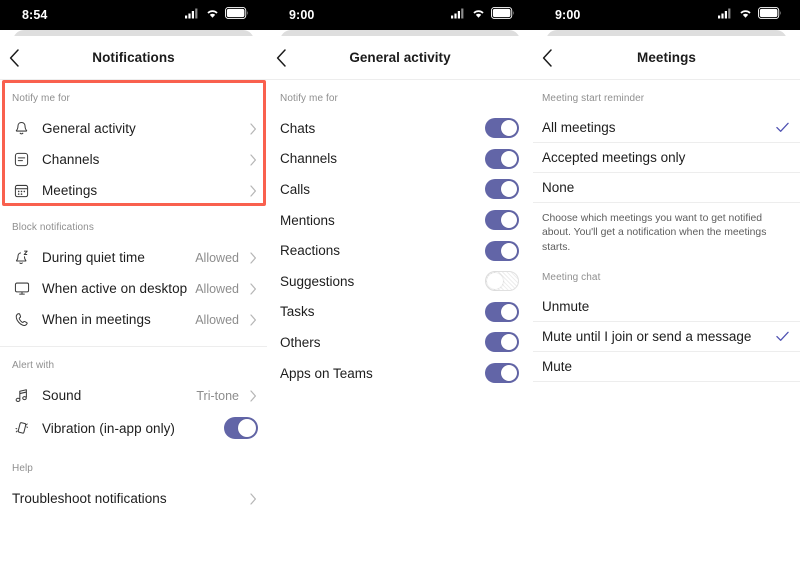 The image size is (800, 574). I want to click on row-label: Chats, so click(298, 128).